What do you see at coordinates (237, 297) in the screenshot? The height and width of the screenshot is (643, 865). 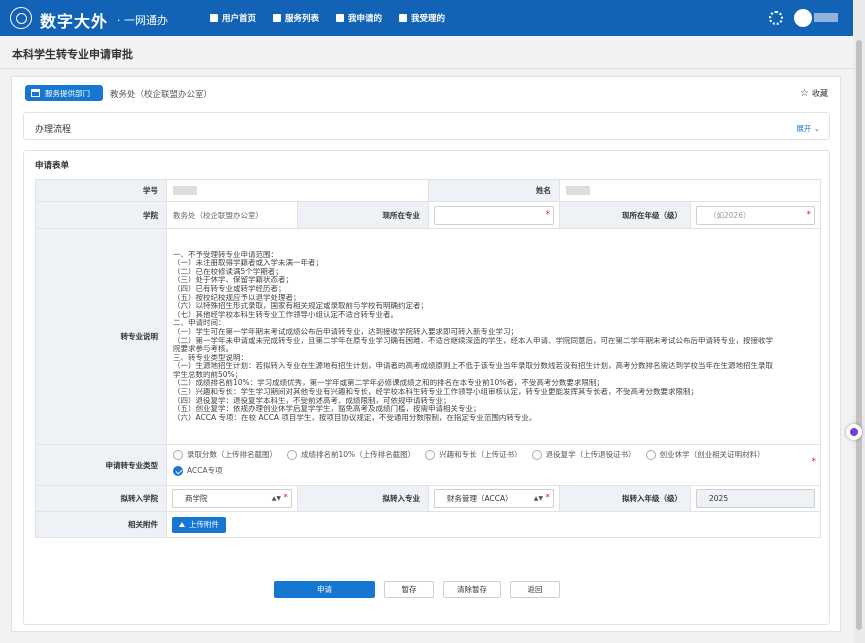 I see `description-line: （五）按校纪校规应予以退学处理者；` at bounding box center [237, 297].